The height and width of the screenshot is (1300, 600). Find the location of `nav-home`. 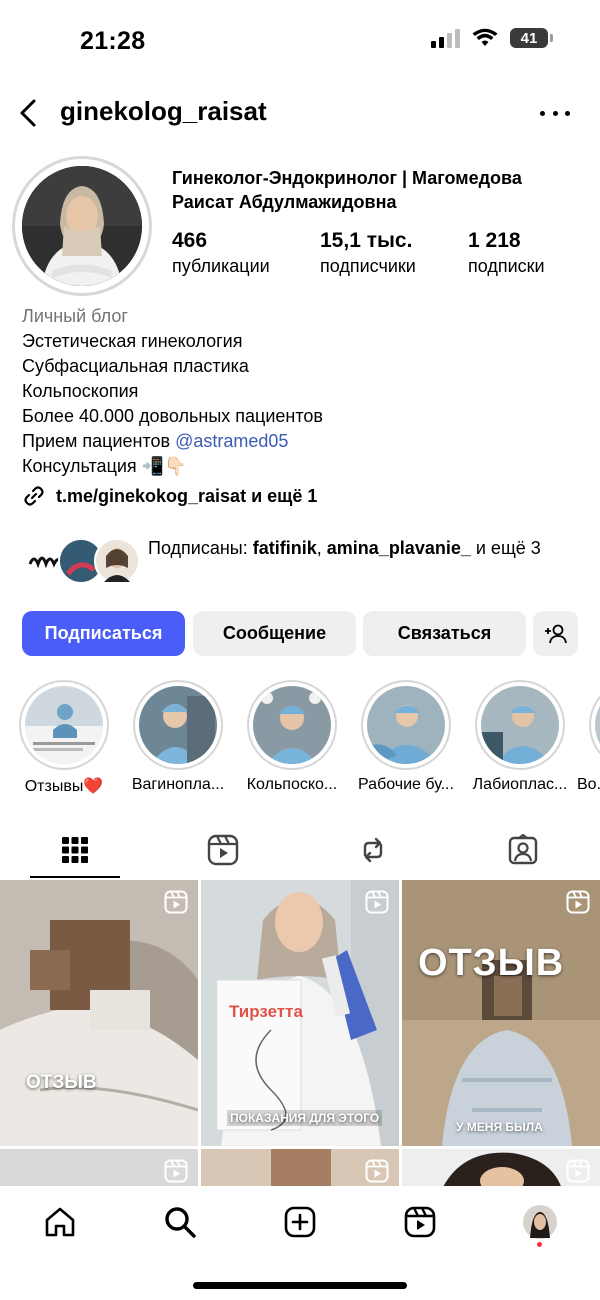

nav-home is located at coordinates (60, 1222).